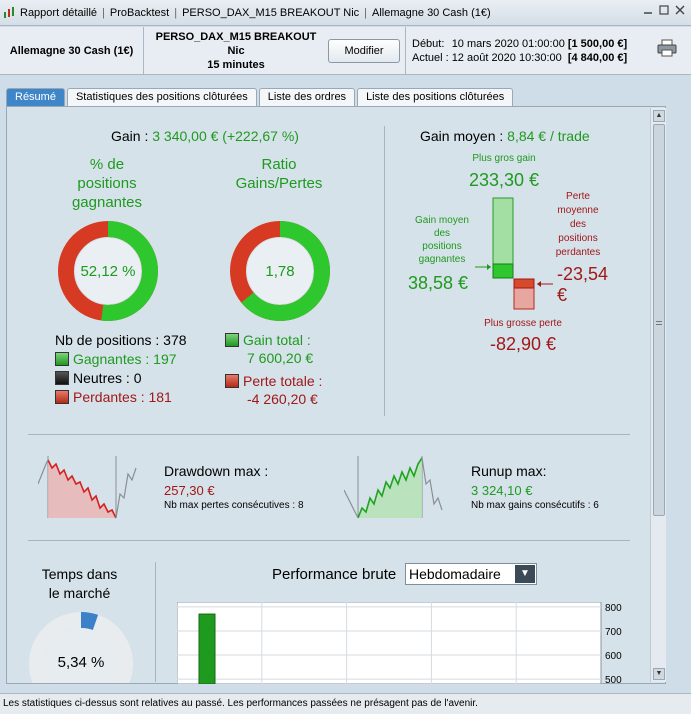 This screenshot has height=714, width=691. What do you see at coordinates (548, 136) in the screenshot?
I see `avg-gain-value: 8,84 € / trade` at bounding box center [548, 136].